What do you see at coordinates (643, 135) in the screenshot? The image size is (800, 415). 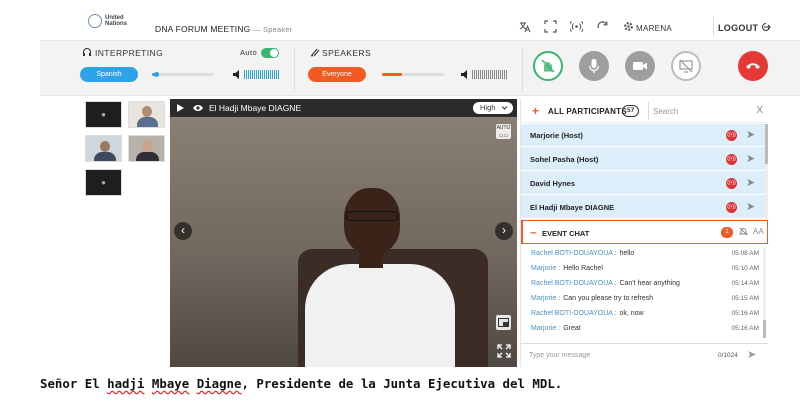 I see `participant-row: Marjorie (Host) ((•)) ➤` at bounding box center [643, 135].